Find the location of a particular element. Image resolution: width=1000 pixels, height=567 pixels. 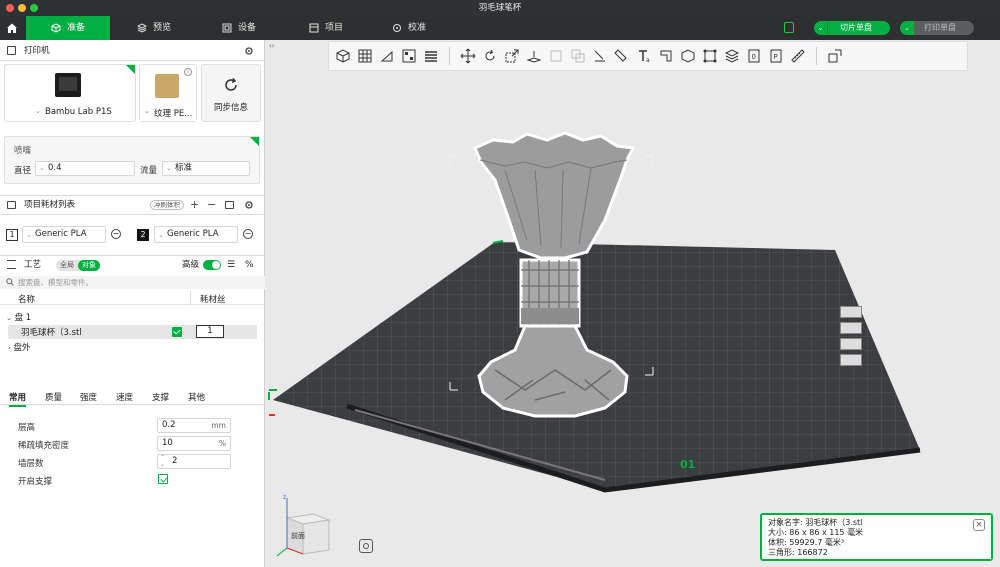

orient-icon is located at coordinates (387, 56).